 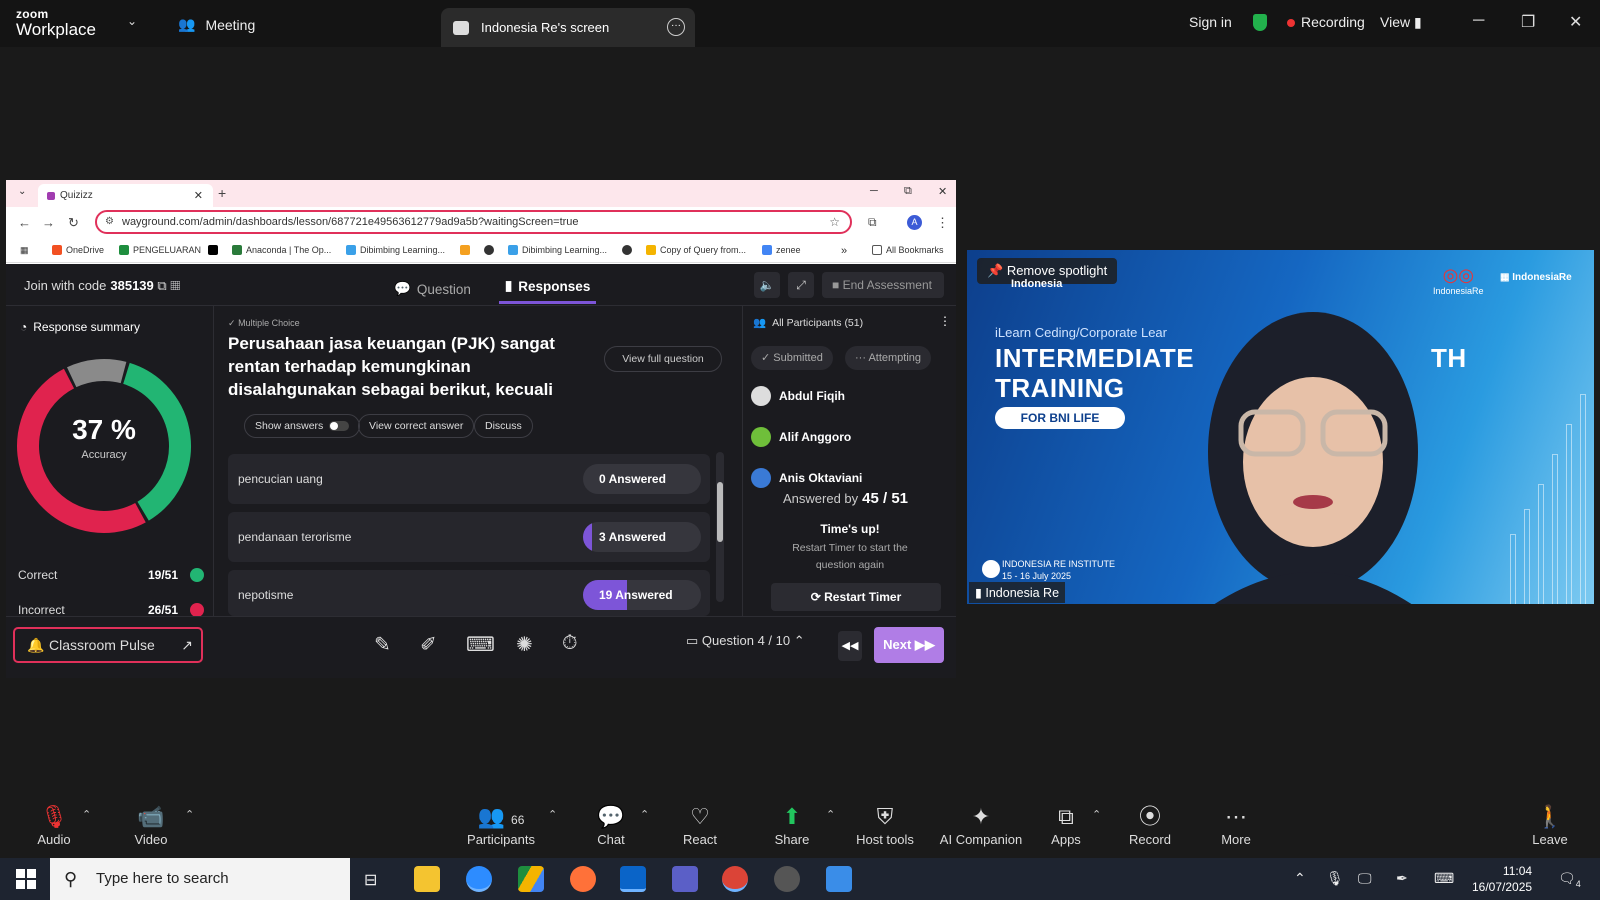 I want to click on fullscreen-icon: ⤢, so click(x=801, y=285).